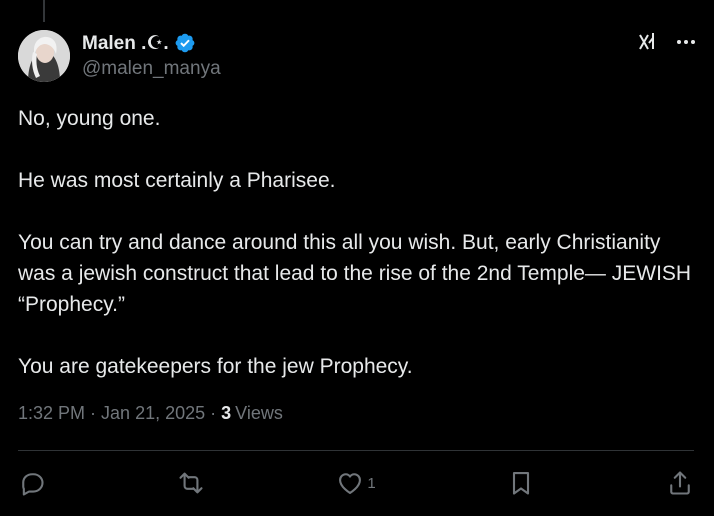  I want to click on bookmark-icon, so click(520, 483).